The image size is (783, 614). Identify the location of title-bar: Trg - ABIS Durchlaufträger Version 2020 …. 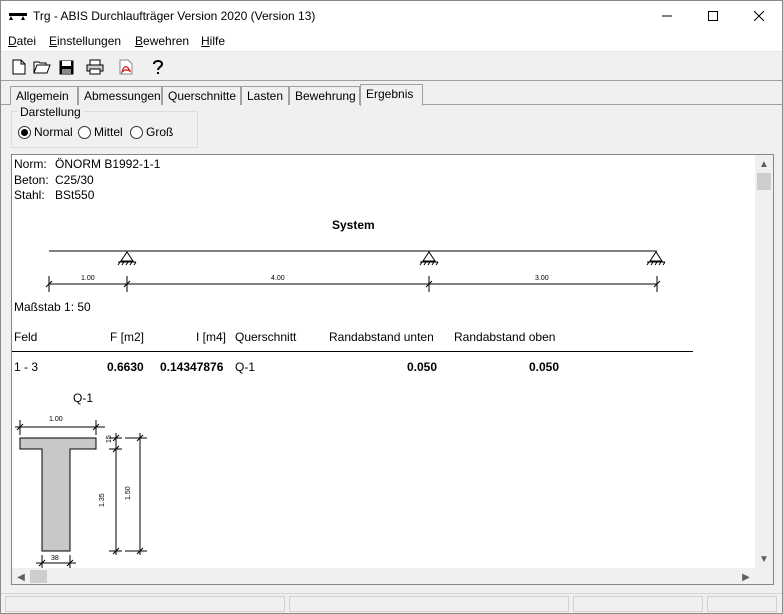
(391, 16).